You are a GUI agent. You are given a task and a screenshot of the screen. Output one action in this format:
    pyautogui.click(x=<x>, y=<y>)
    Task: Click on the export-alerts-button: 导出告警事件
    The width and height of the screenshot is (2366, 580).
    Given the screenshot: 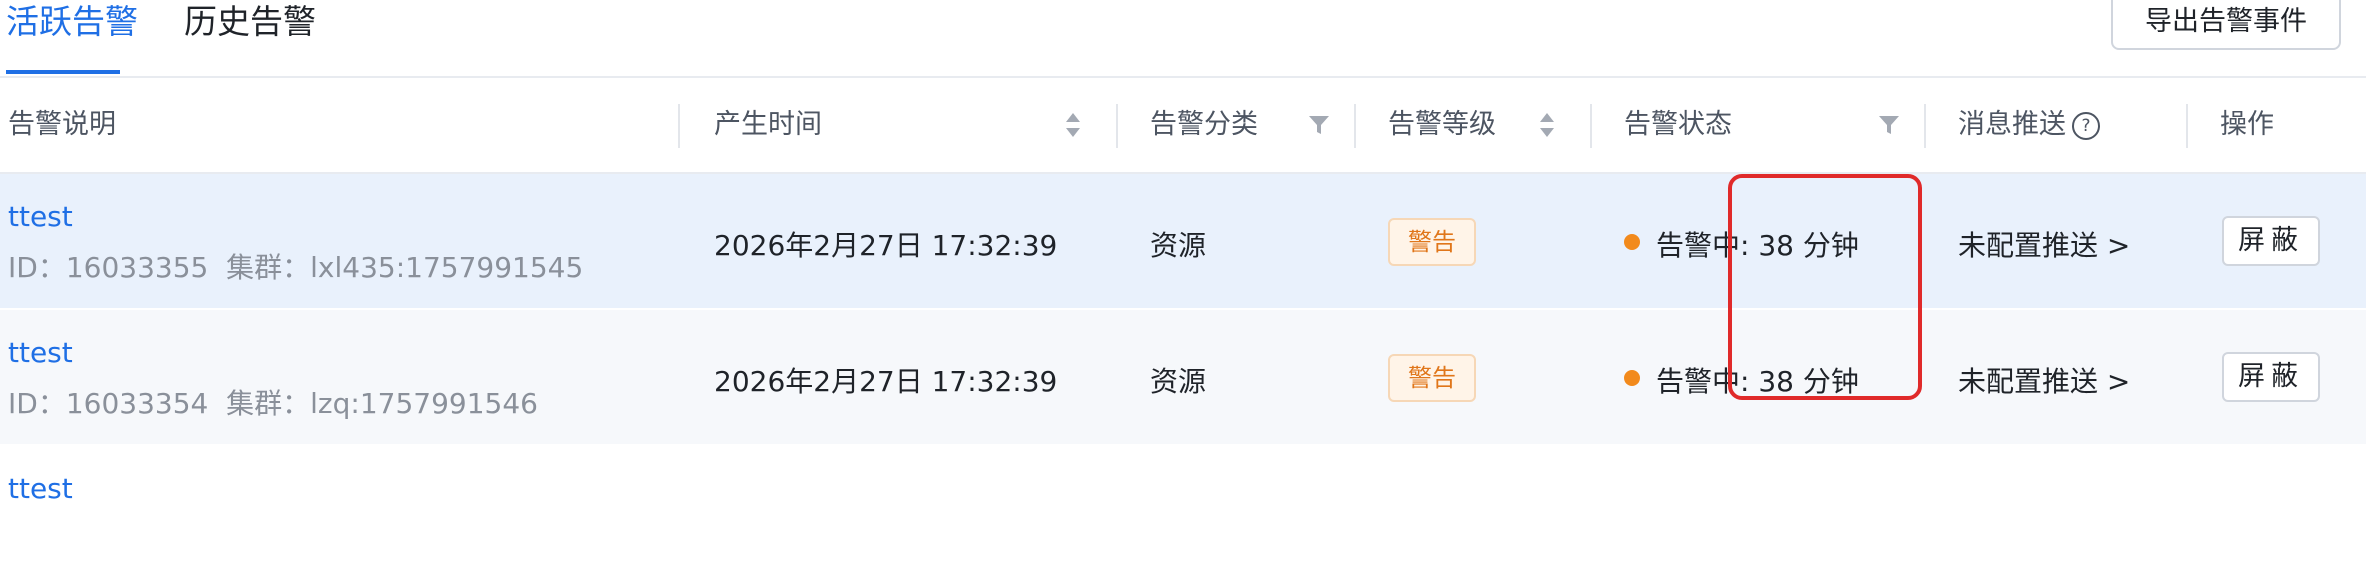 What is the action you would take?
    pyautogui.click(x=2226, y=25)
    